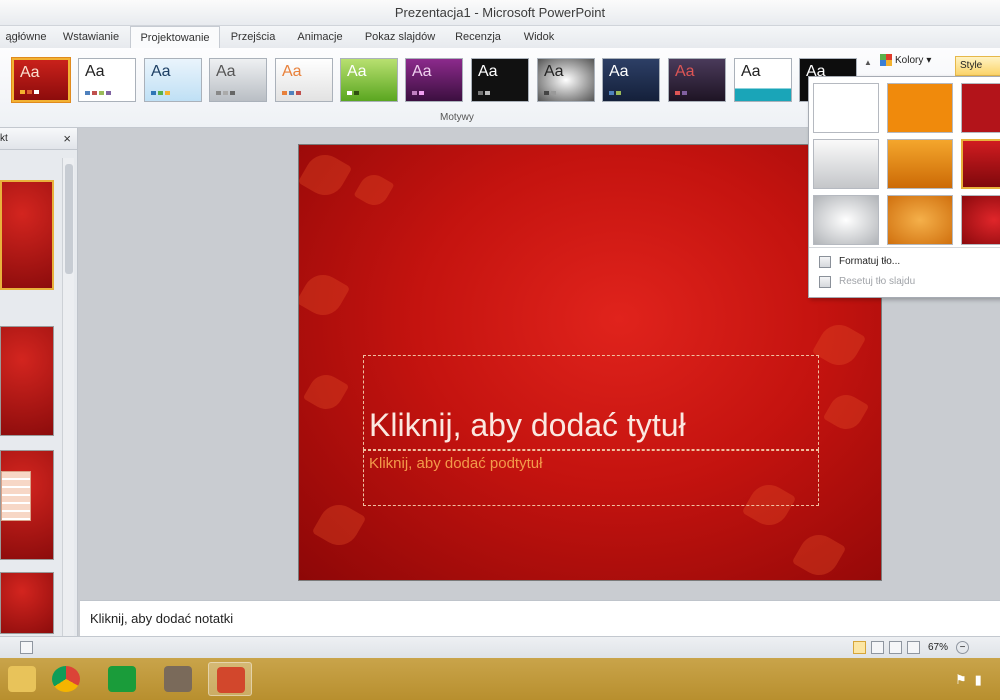 Image resolution: width=1000 pixels, height=700 pixels. I want to click on tab-review: Recenzja, so click(478, 37).